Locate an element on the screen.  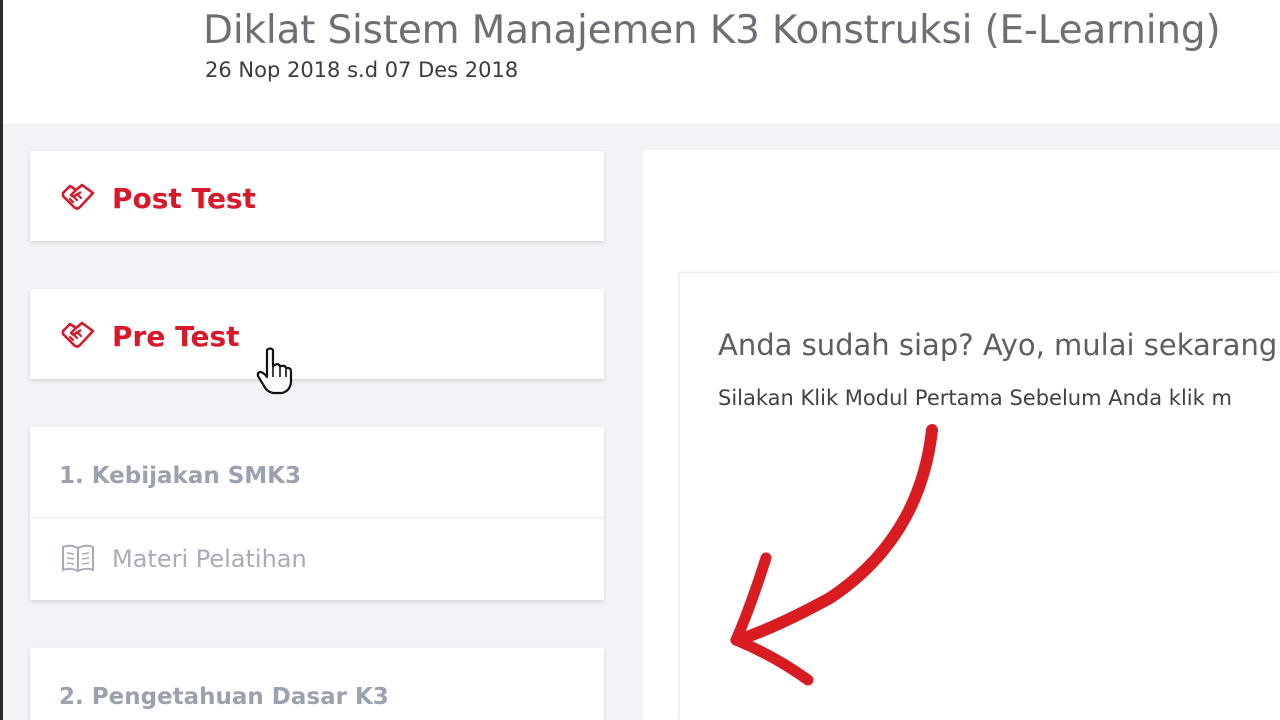
book-icon is located at coordinates (78, 558).